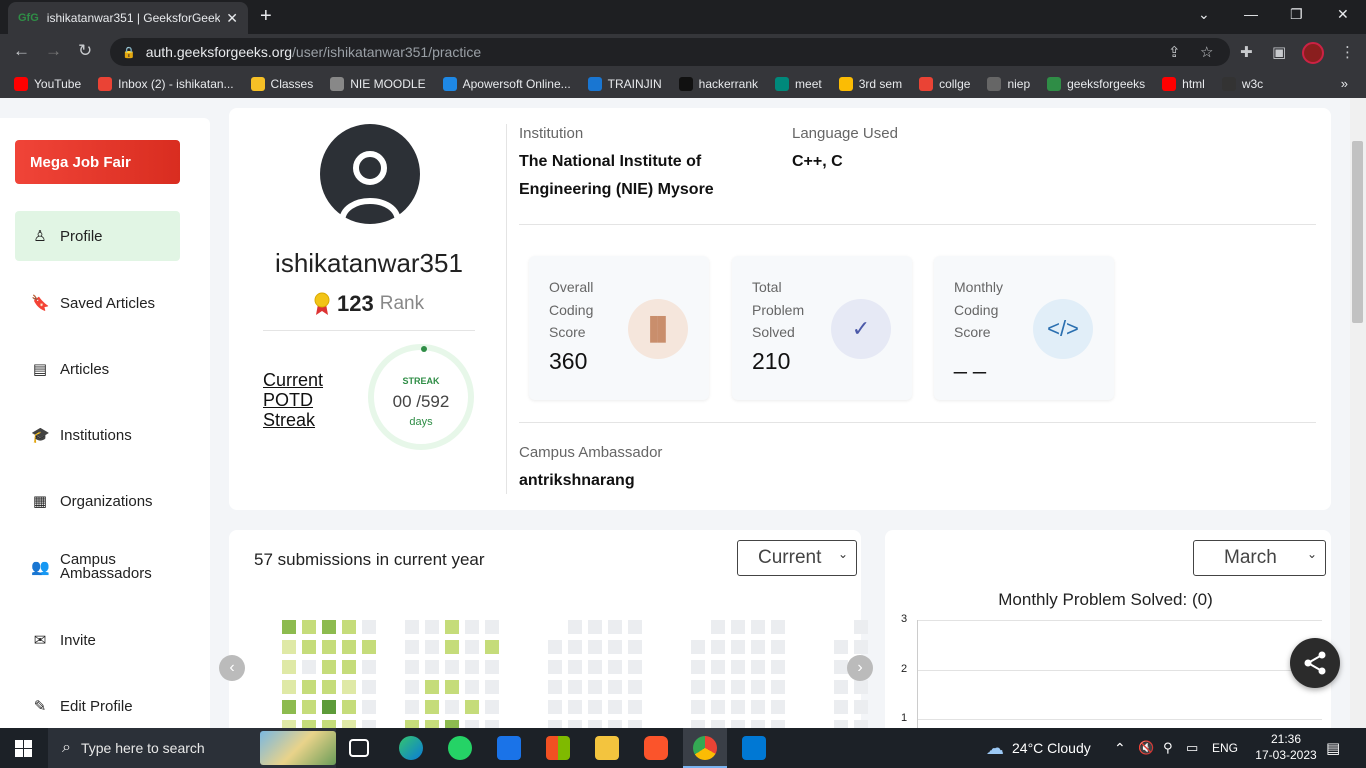 This screenshot has width=1366, height=768. Describe the element at coordinates (23, 748) in the screenshot. I see `windows-start-icon` at that location.